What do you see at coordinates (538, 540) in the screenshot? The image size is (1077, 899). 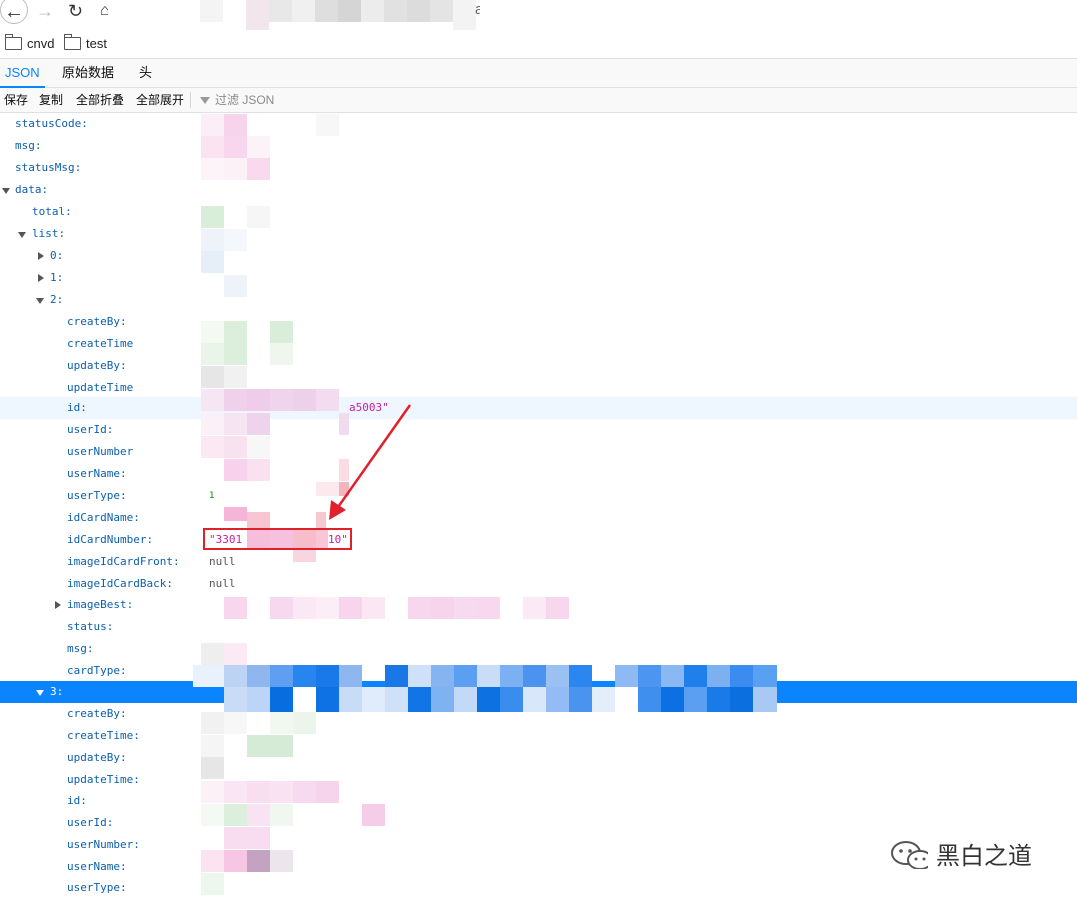 I see `tree-row: idCardNumber: "3301 10"` at bounding box center [538, 540].